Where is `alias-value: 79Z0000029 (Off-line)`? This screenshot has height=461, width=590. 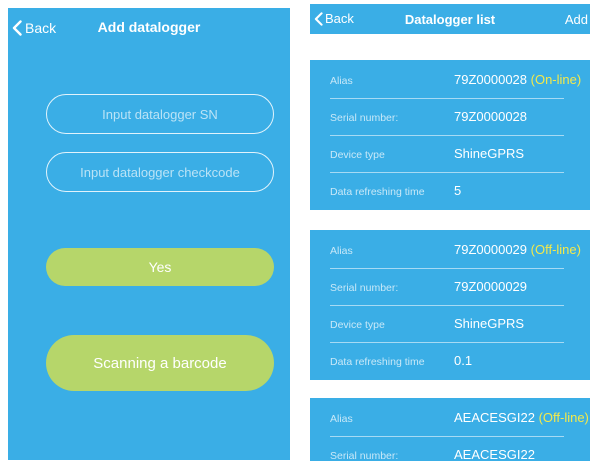
alias-value: 79Z0000029 (Off-line) is located at coordinates (517, 249).